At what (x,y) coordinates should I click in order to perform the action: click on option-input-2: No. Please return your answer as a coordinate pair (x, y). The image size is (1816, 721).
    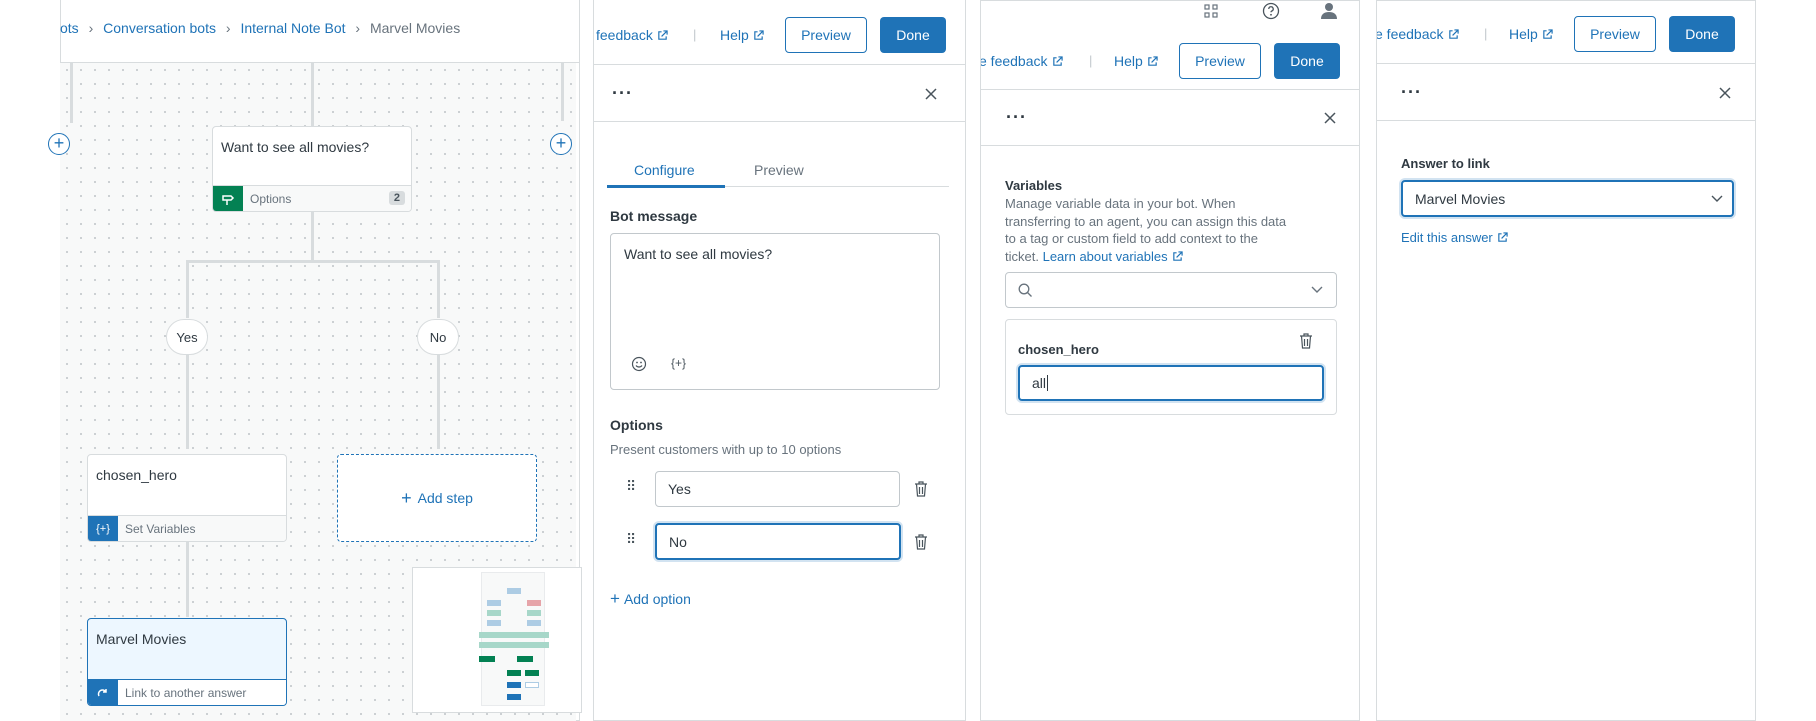
    Looking at the image, I should click on (778, 541).